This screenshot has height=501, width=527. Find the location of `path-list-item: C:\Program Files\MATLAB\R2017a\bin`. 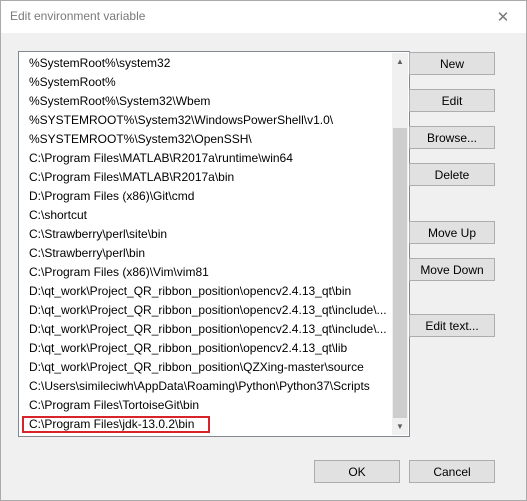

path-list-item: C:\Program Files\MATLAB\R2017a\bin is located at coordinates (206, 177).